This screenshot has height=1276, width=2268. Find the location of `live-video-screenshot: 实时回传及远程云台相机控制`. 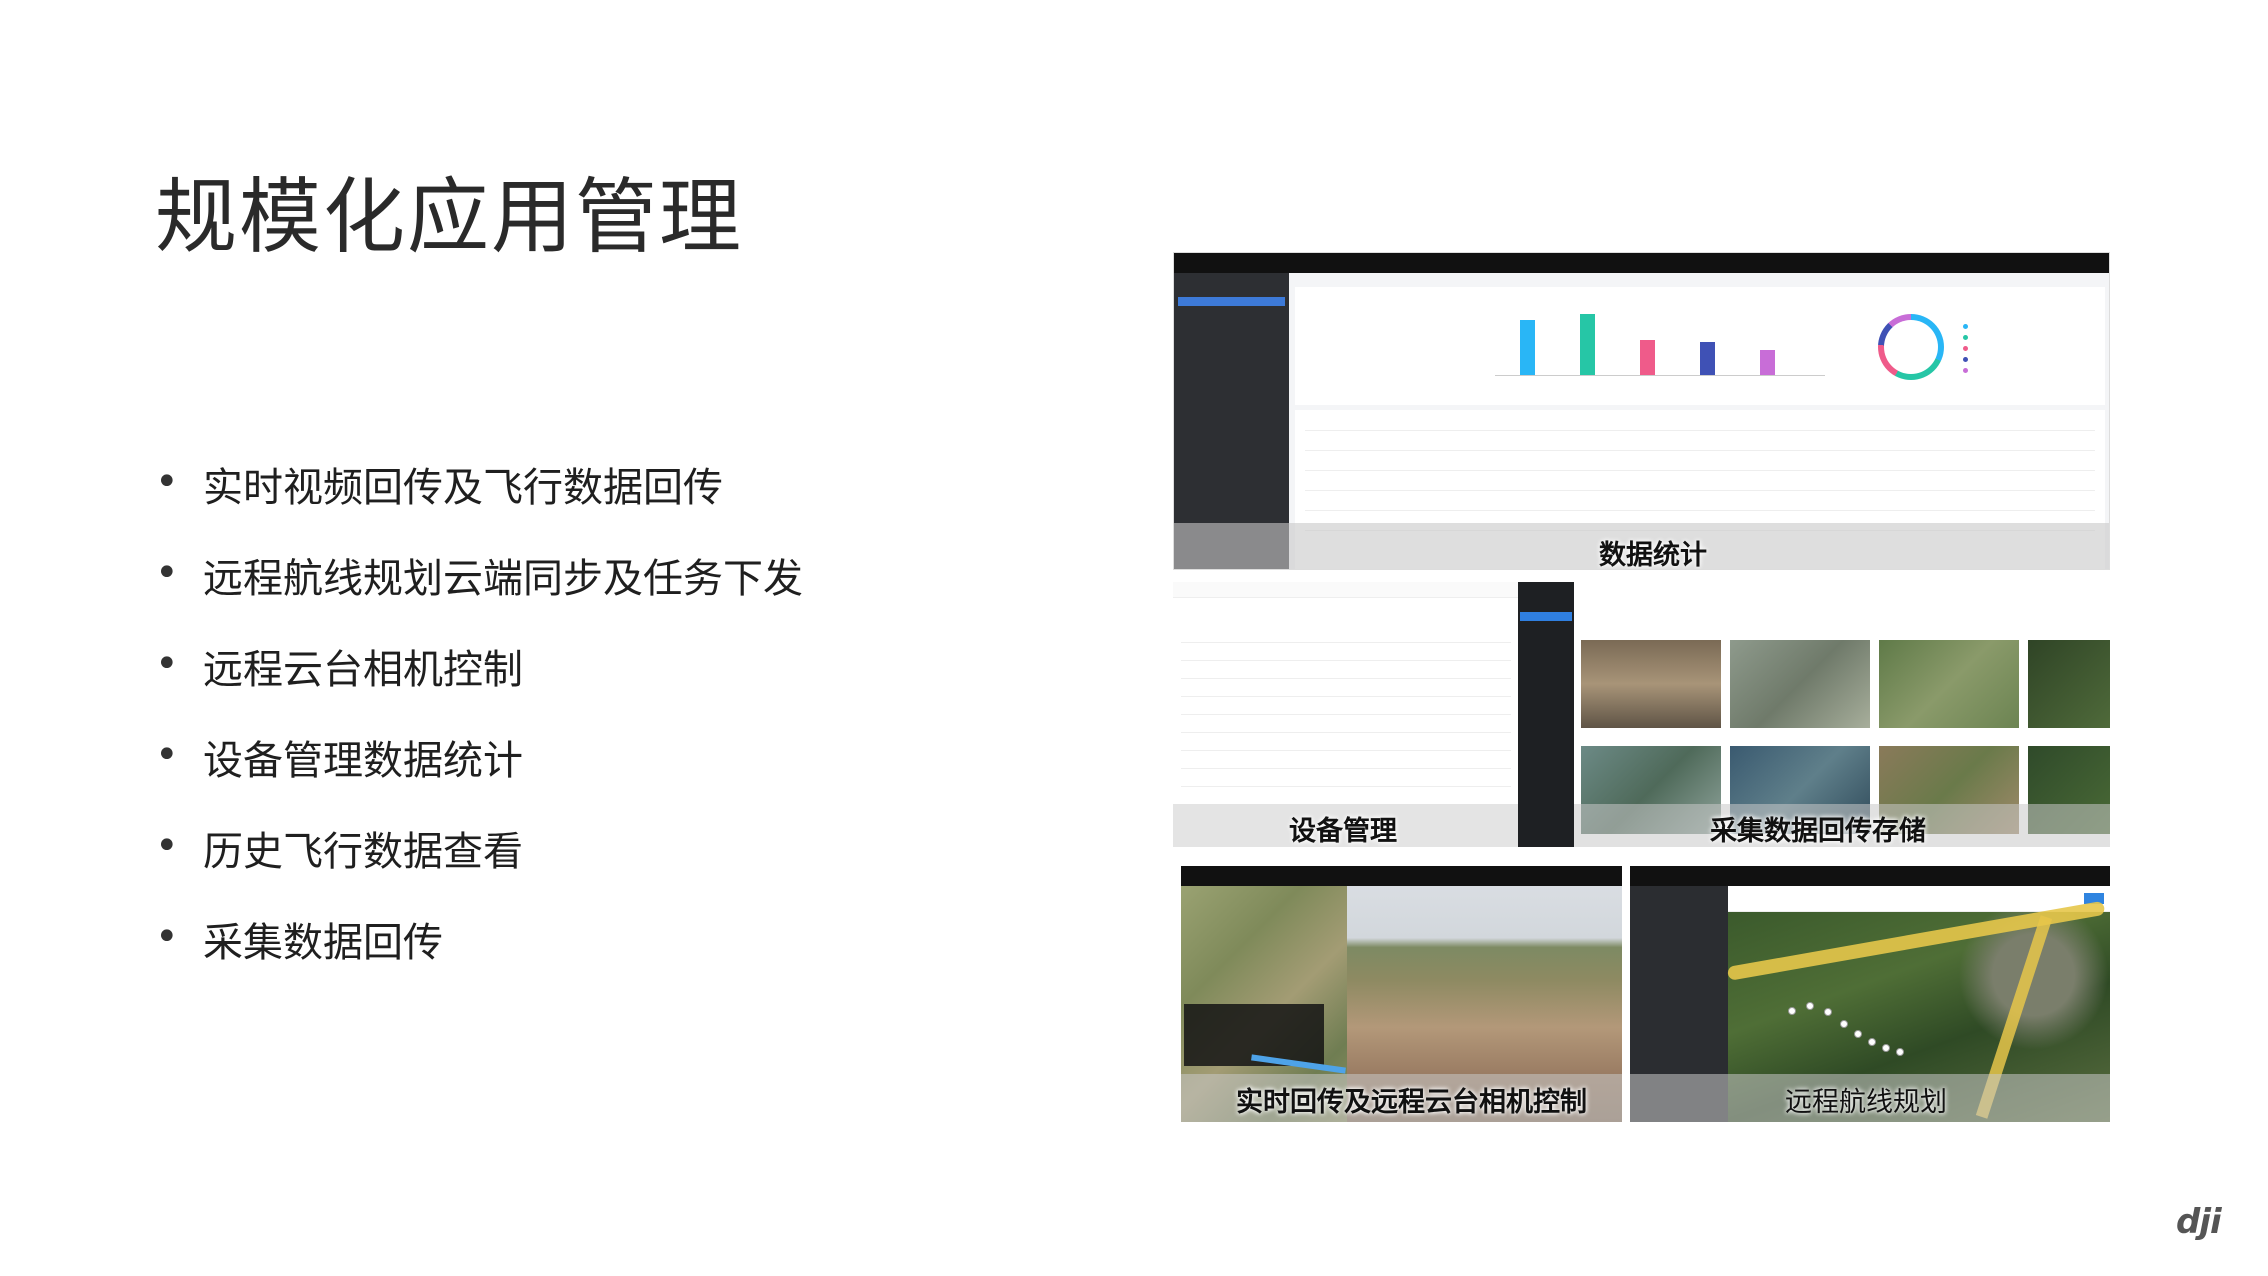

live-video-screenshot: 实时回传及远程云台相机控制 is located at coordinates (1401, 994).